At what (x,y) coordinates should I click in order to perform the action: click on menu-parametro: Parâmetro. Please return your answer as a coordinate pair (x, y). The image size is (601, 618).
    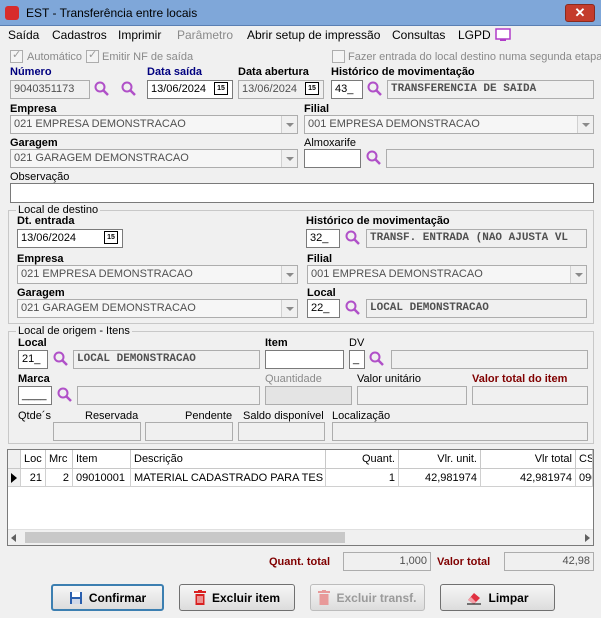
    Looking at the image, I should click on (205, 35).